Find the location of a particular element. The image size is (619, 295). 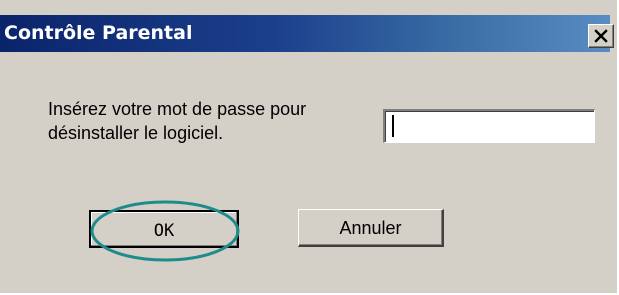

title-bar: Contrôle Parental is located at coordinates (305, 33).